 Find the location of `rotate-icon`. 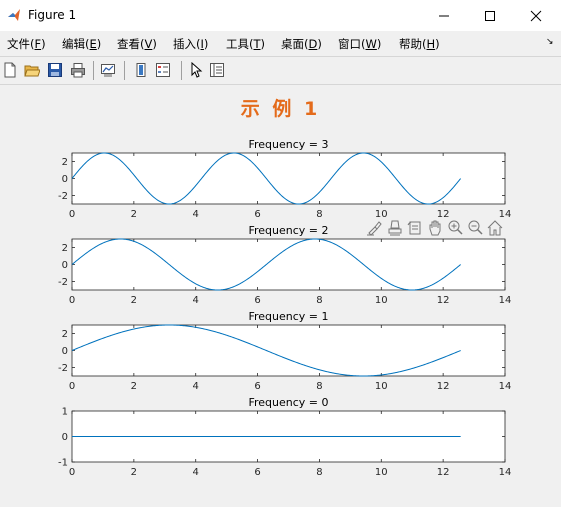

rotate-icon is located at coordinates (415, 228).